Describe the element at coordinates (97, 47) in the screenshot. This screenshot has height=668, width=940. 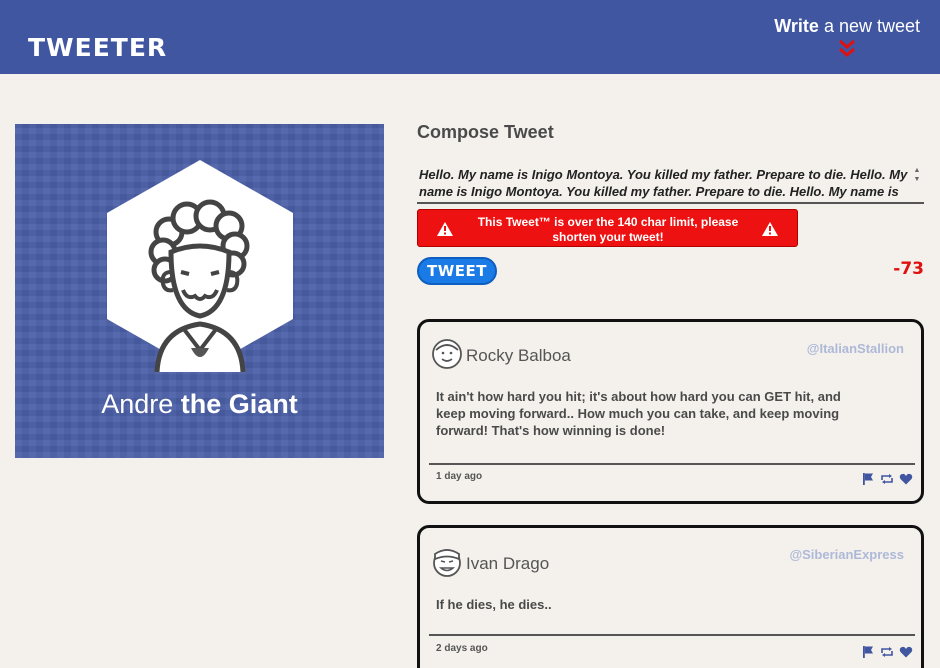
I see `brand-logo: TWEETER` at that location.